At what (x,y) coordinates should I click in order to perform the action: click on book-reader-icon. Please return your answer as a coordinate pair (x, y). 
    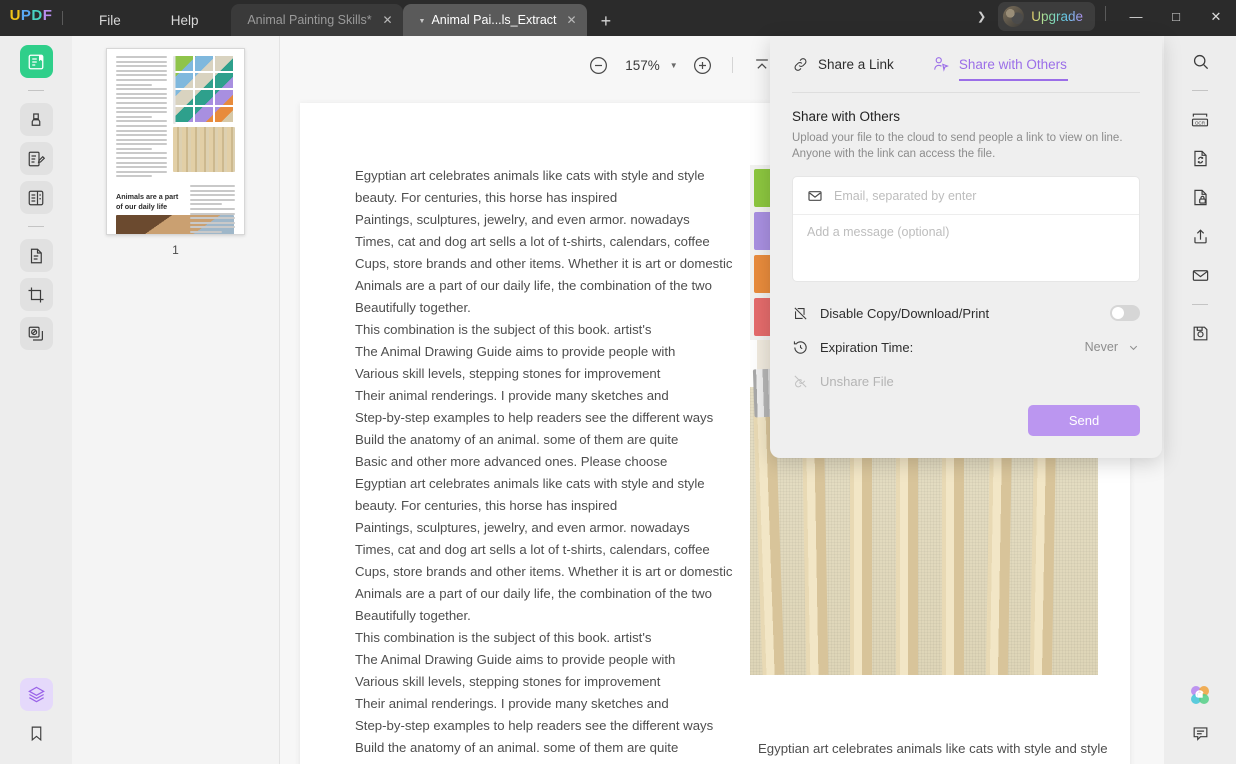
    Looking at the image, I should click on (36, 62).